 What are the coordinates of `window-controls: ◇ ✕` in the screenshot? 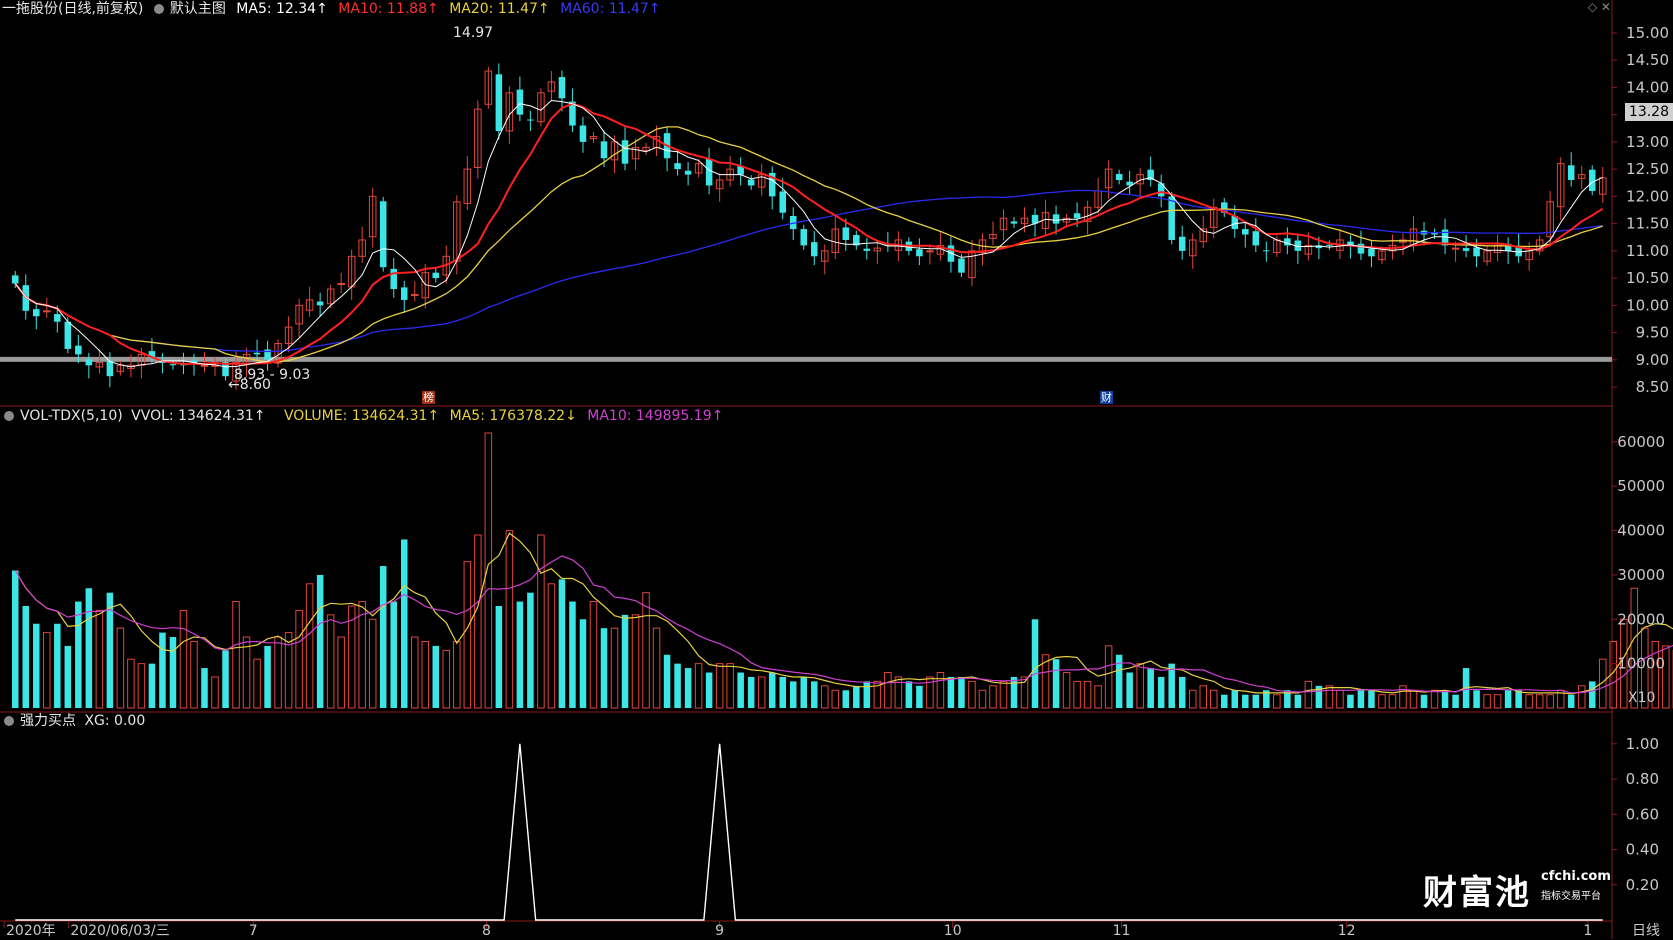 It's located at (1599, 7).